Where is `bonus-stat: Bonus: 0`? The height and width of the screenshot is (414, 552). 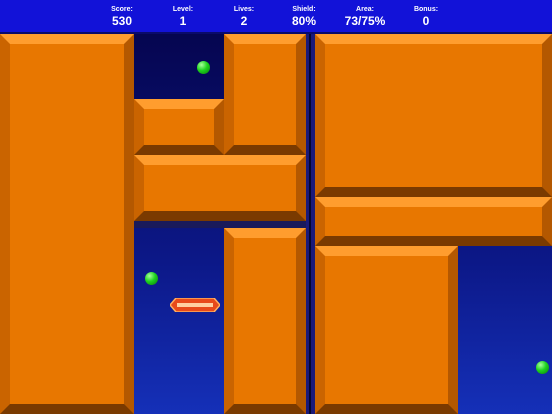
bonus-stat: Bonus: 0 is located at coordinates (426, 17).